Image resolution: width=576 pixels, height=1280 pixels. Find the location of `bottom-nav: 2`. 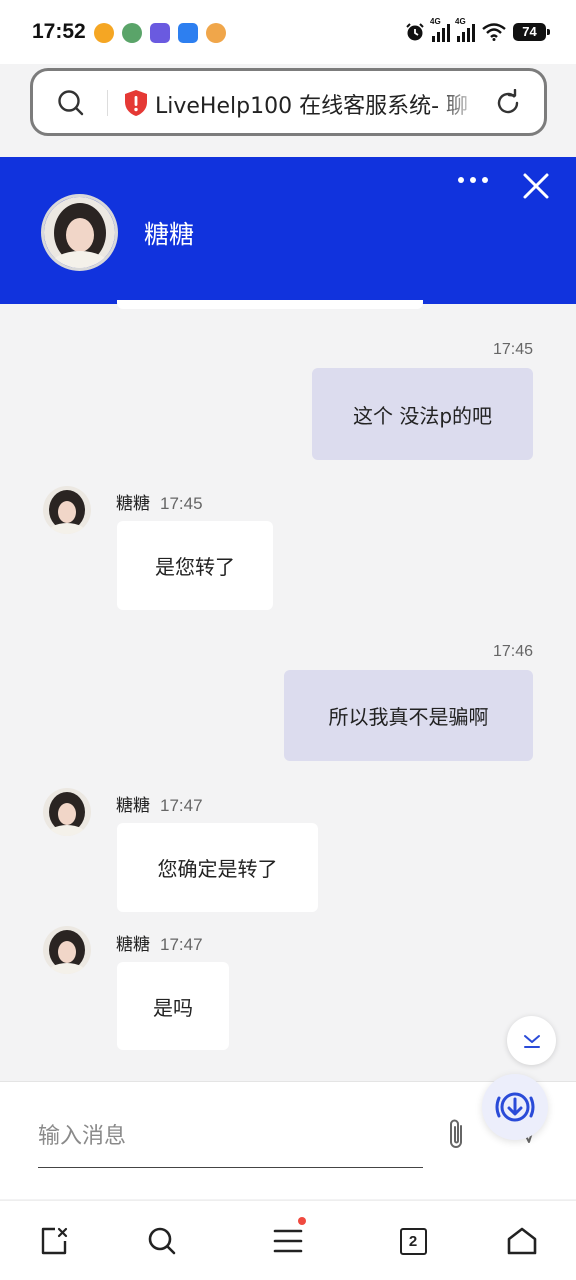

bottom-nav: 2 is located at coordinates (288, 1240).